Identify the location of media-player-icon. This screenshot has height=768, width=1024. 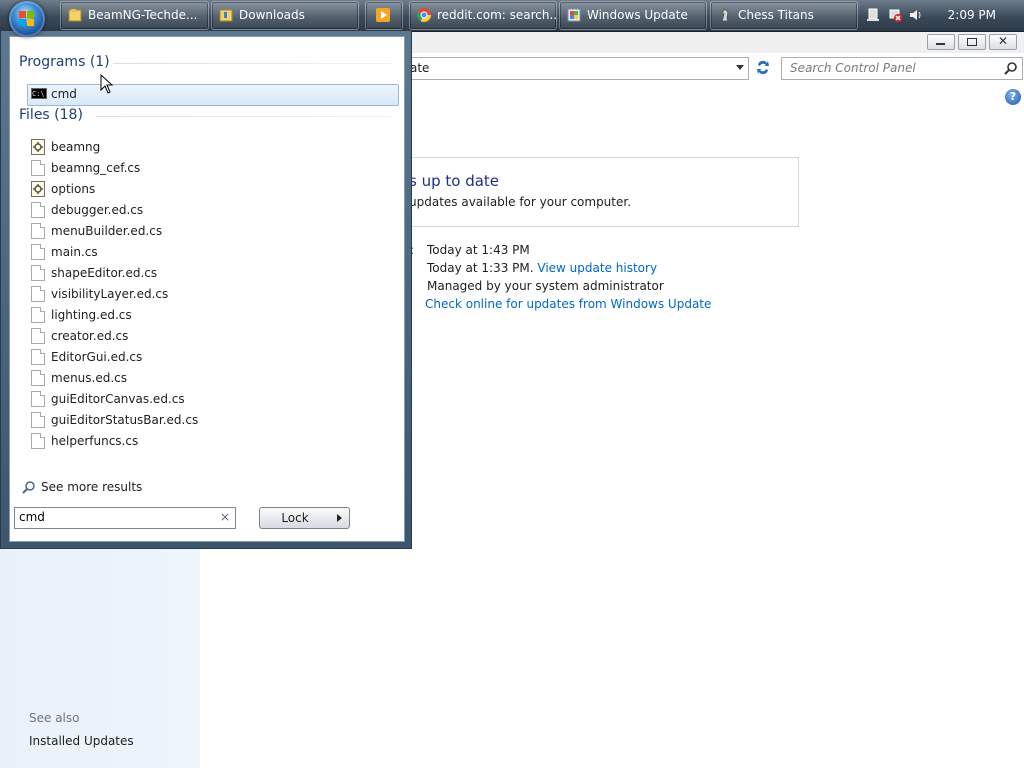
(383, 15).